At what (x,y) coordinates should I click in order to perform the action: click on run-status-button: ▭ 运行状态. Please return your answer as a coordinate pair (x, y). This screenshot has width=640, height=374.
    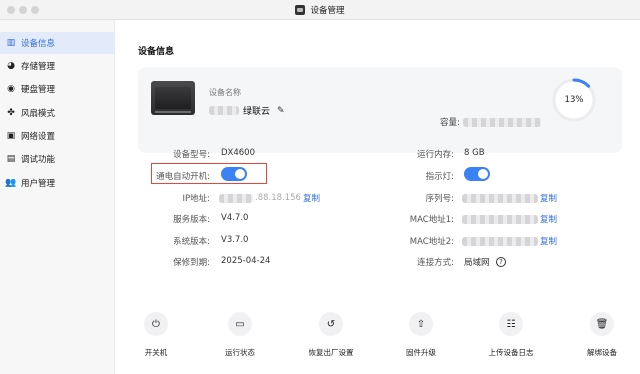
    Looking at the image, I should click on (240, 335).